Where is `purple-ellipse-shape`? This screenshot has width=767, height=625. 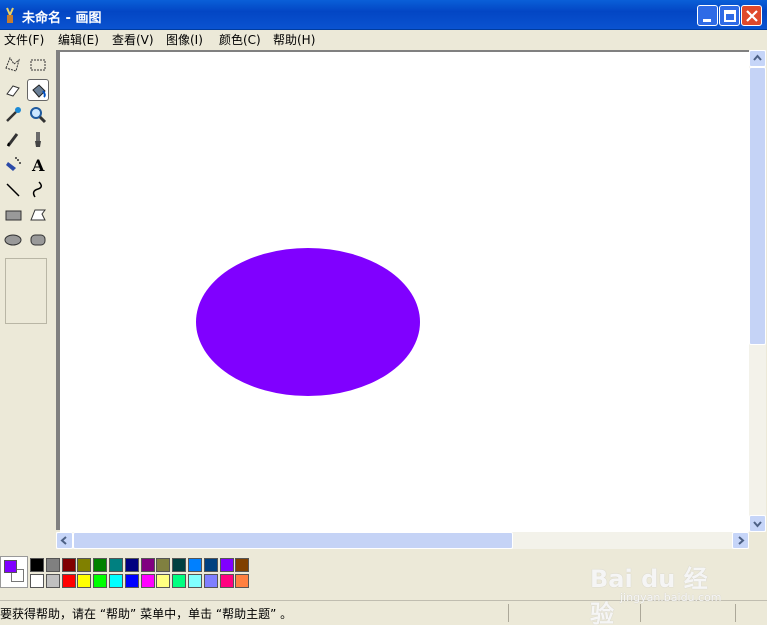
purple-ellipse-shape is located at coordinates (308, 322).